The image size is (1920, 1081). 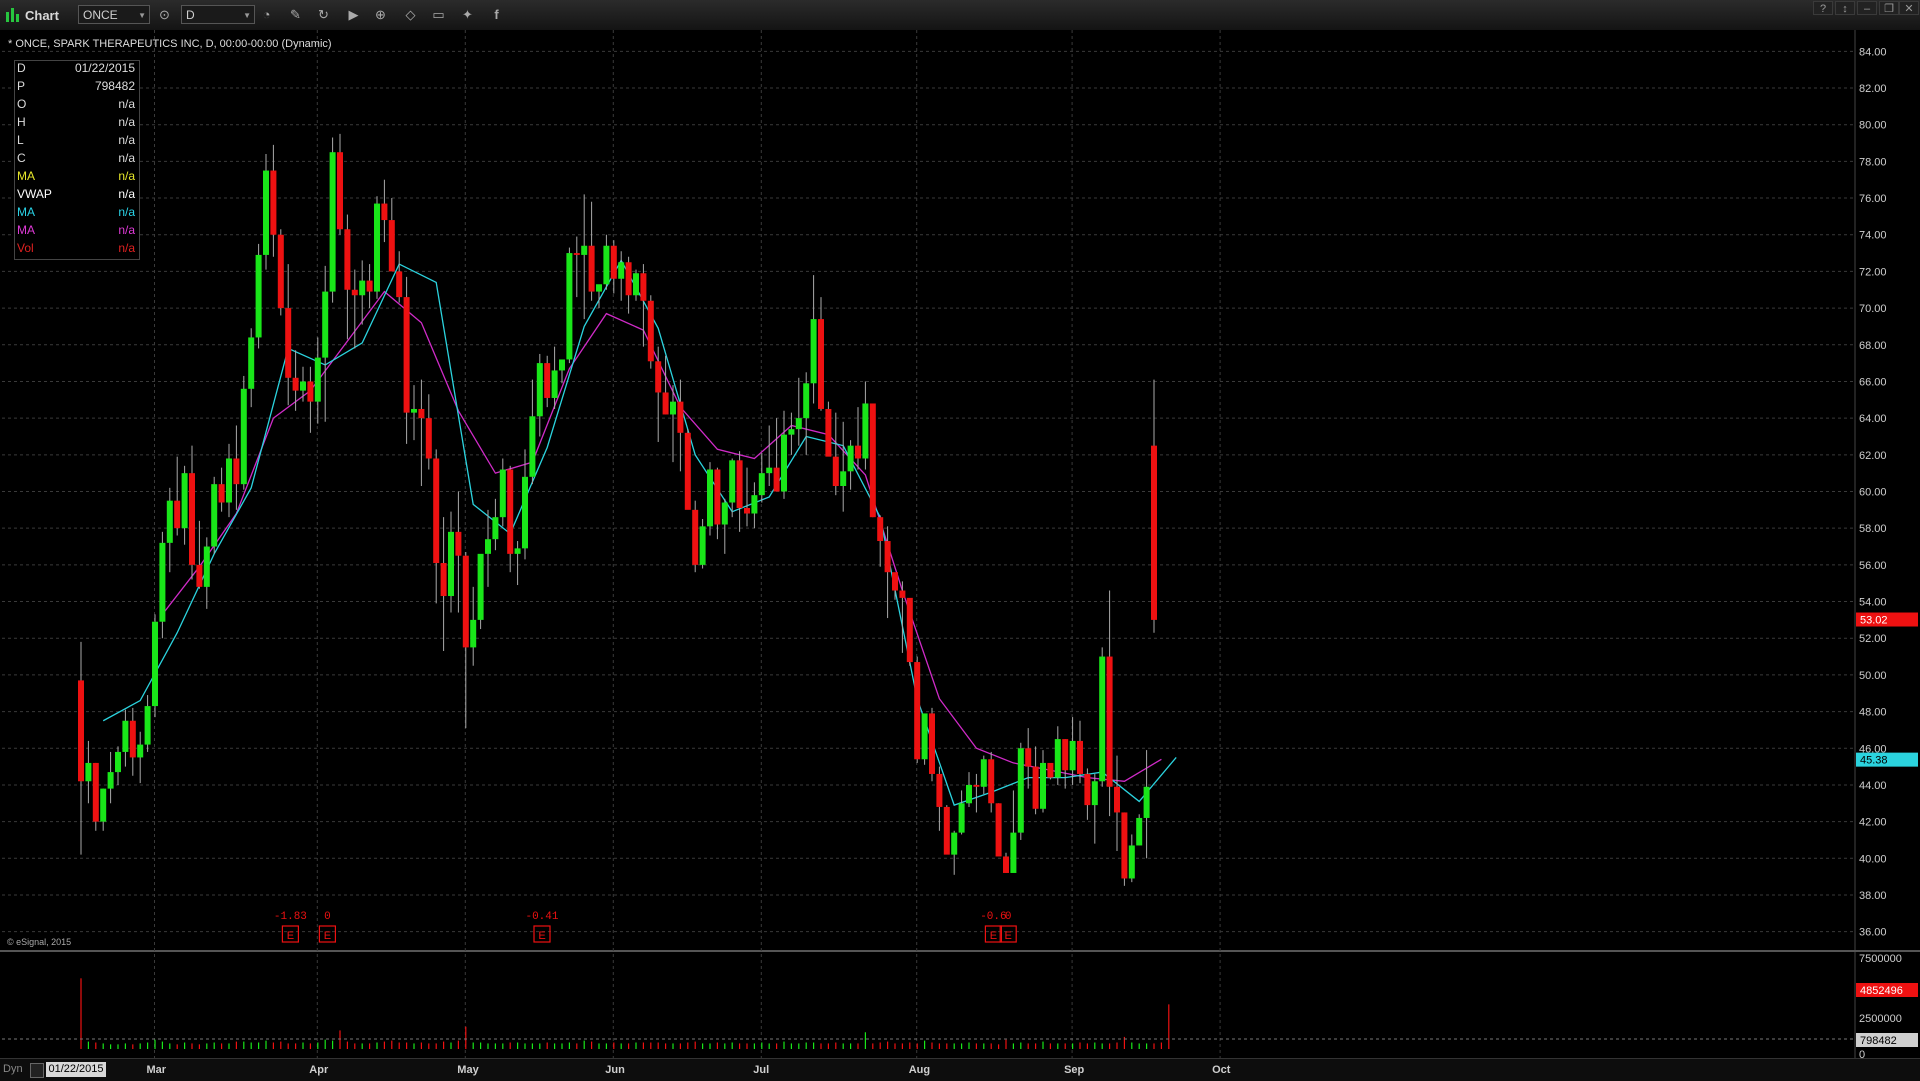 I want to click on close-icon: ✕, so click(x=1909, y=8).